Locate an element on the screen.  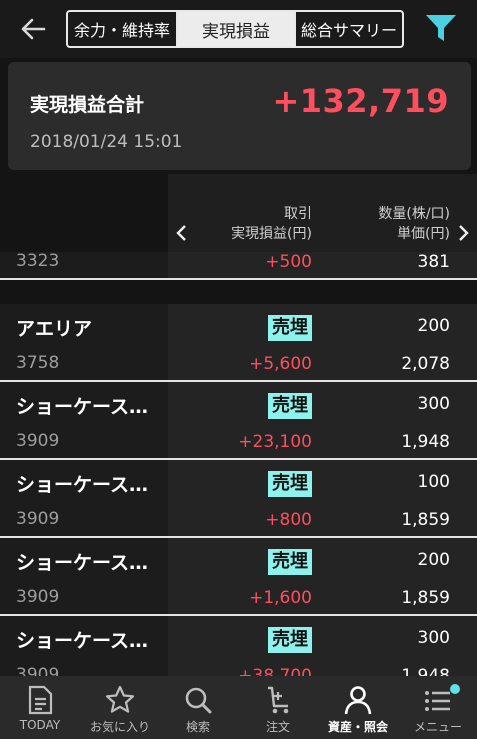
table-row: ショーケース… 3909 売埋 100 +800 1,859 is located at coordinates (238, 499).